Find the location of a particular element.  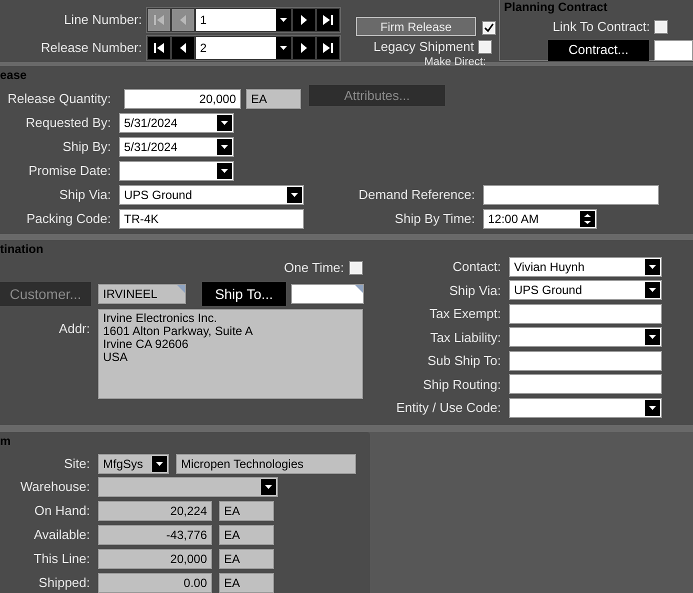

field-label: Demand Reference: is located at coordinates (417, 195).